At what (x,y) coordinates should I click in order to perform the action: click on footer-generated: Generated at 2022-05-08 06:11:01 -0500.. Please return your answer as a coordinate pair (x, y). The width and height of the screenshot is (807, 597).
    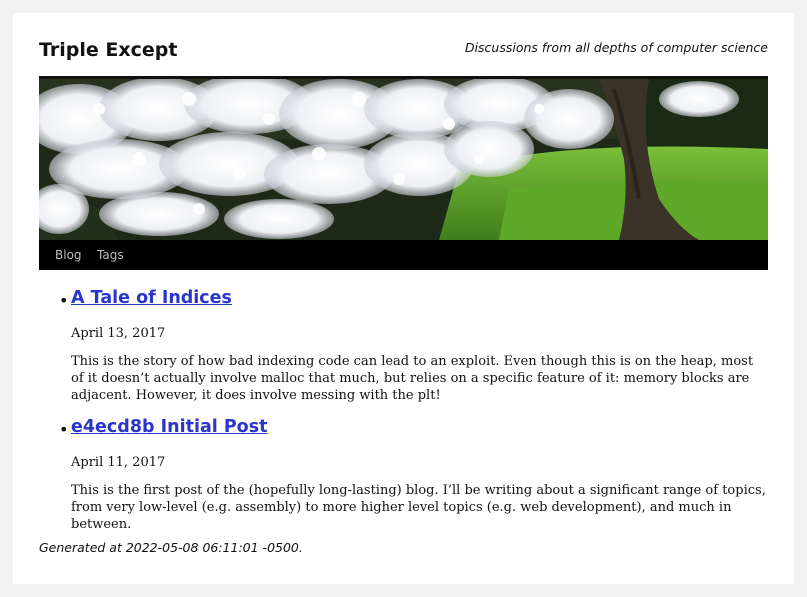
    Looking at the image, I should click on (171, 547).